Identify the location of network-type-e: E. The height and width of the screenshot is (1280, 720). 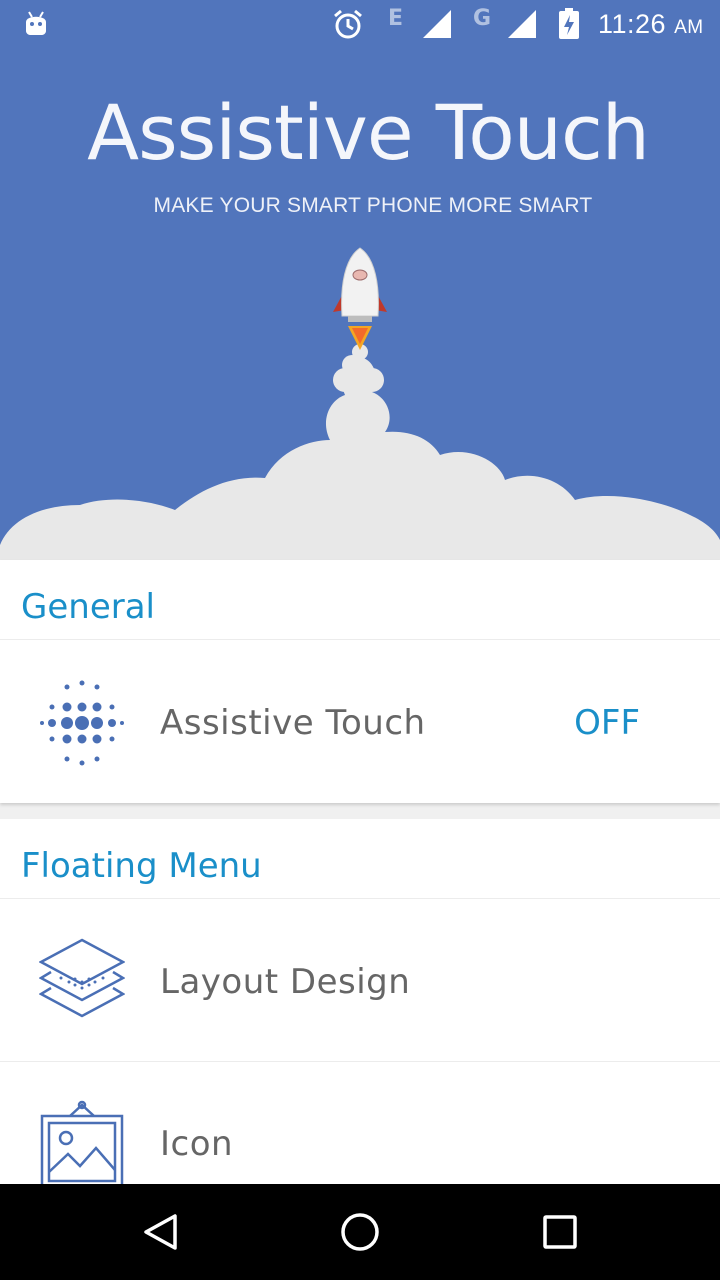
(396, 18).